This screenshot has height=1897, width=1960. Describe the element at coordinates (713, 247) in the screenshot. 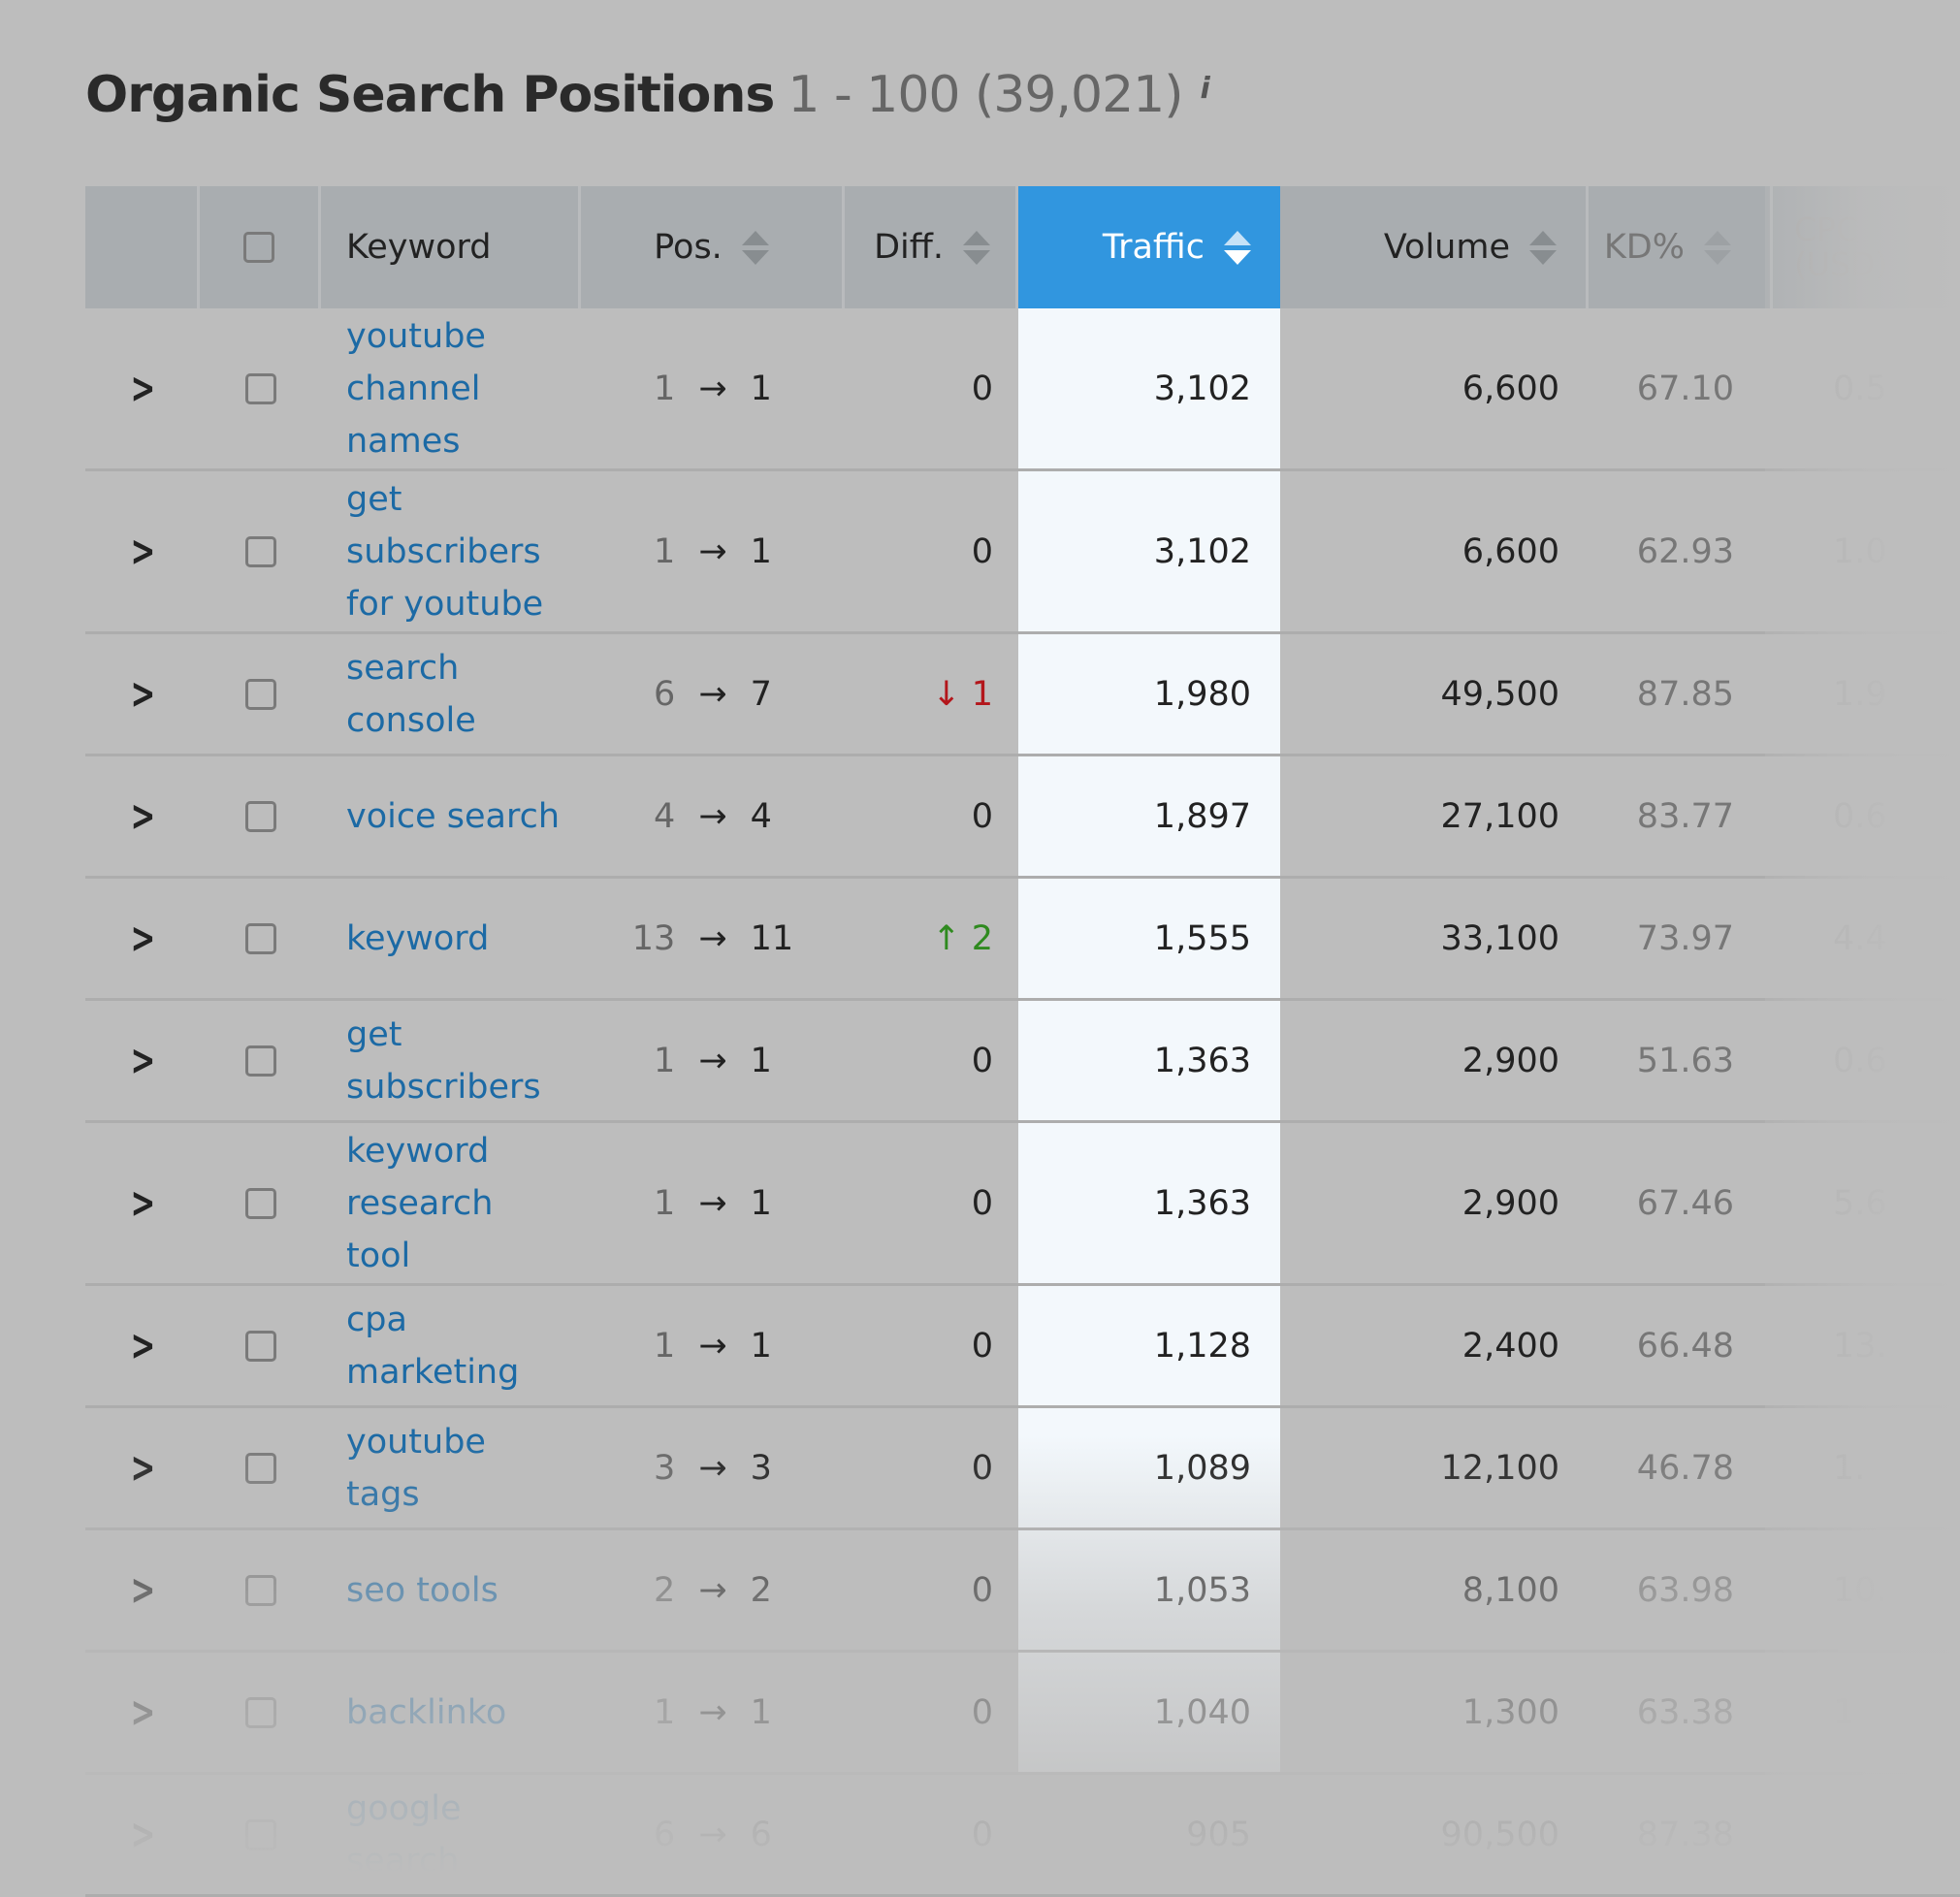

I see `column-pos: Pos.` at that location.